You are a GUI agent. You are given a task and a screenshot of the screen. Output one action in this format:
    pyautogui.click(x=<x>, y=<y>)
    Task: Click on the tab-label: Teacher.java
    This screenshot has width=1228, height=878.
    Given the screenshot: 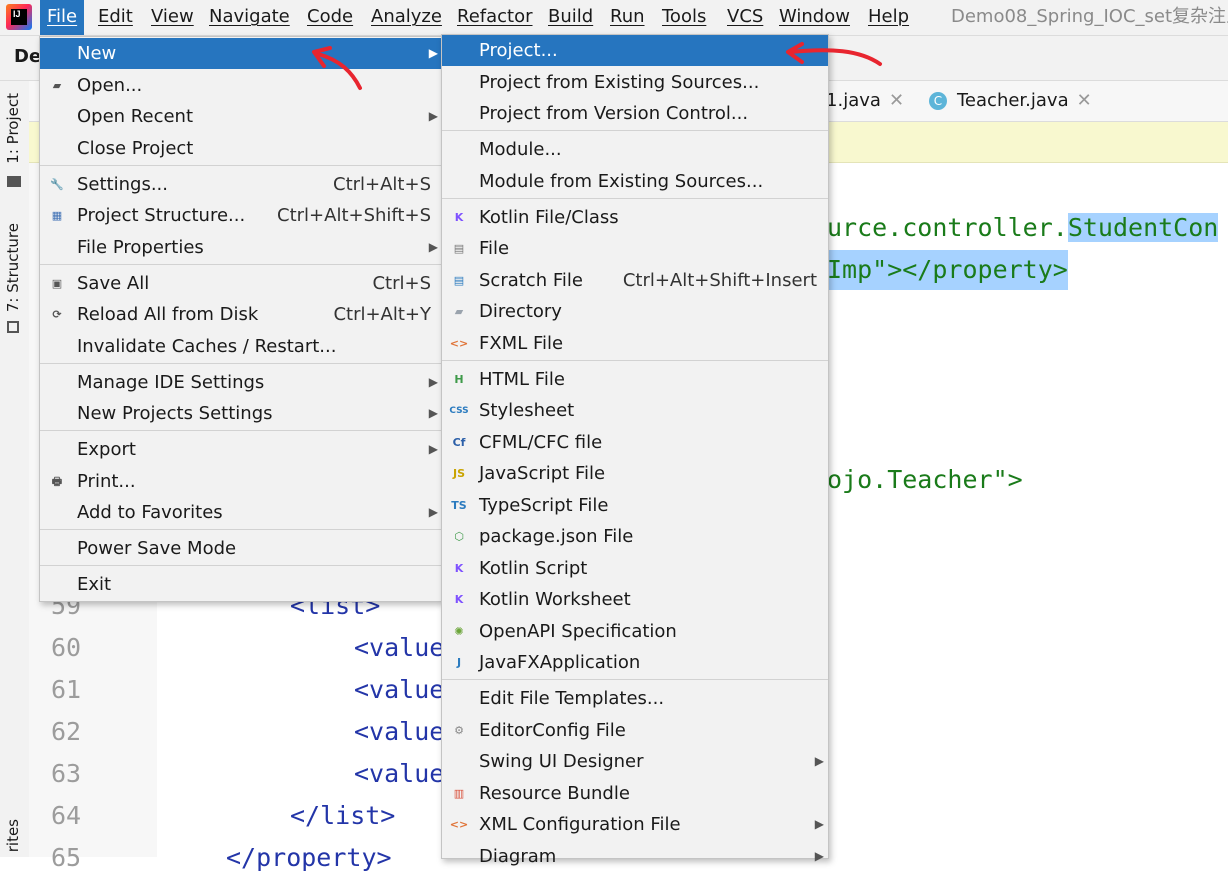 What is the action you would take?
    pyautogui.click(x=1013, y=100)
    